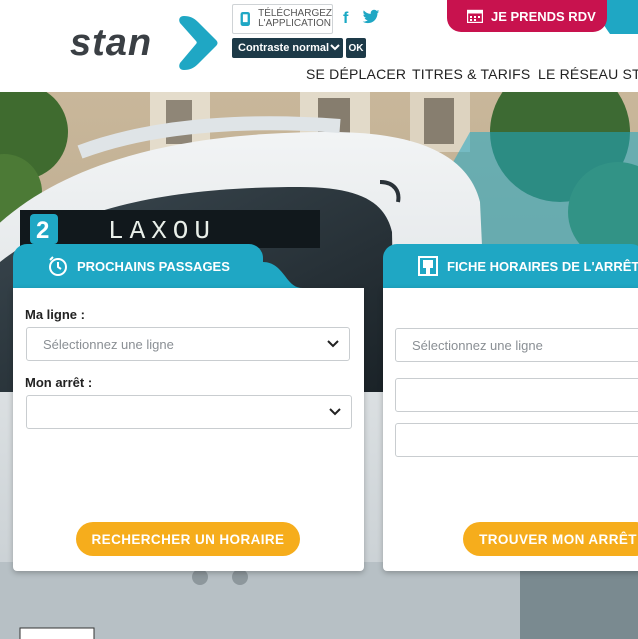 The width and height of the screenshot is (638, 639). I want to click on bus-line-number: 2, so click(42, 230).